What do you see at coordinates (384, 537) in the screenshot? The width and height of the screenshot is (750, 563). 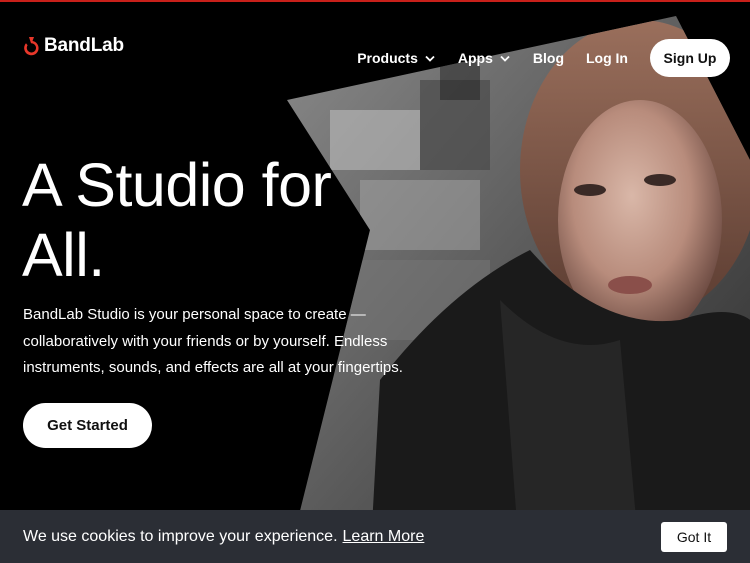 I see `learn-more-link: Learn More` at bounding box center [384, 537].